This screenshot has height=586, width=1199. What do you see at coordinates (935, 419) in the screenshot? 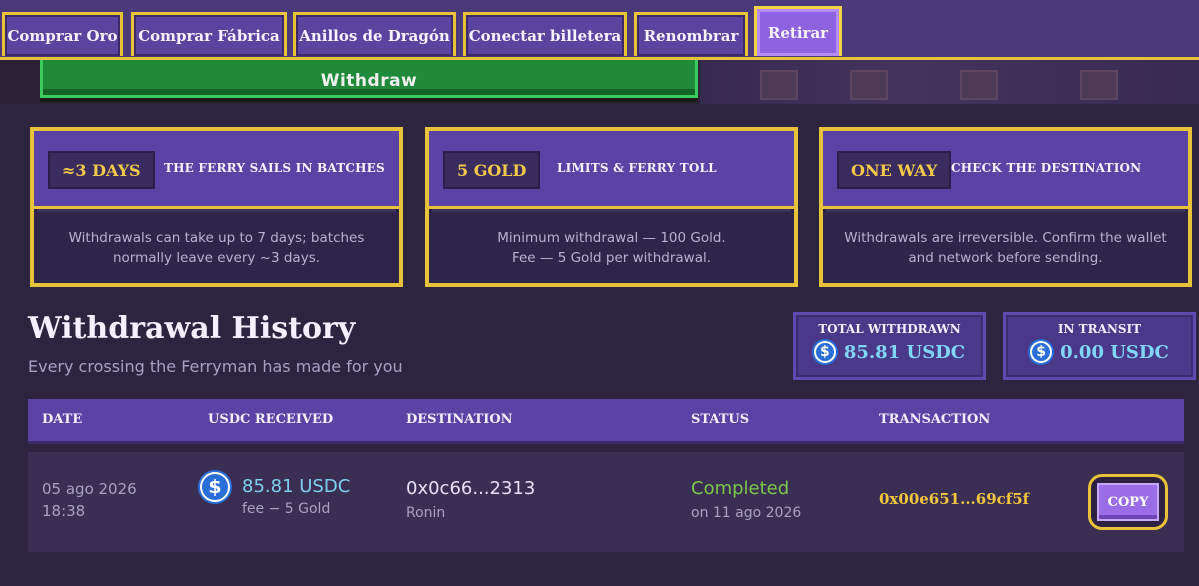
I see `column-header-transaction: TRANSACTION` at bounding box center [935, 419].